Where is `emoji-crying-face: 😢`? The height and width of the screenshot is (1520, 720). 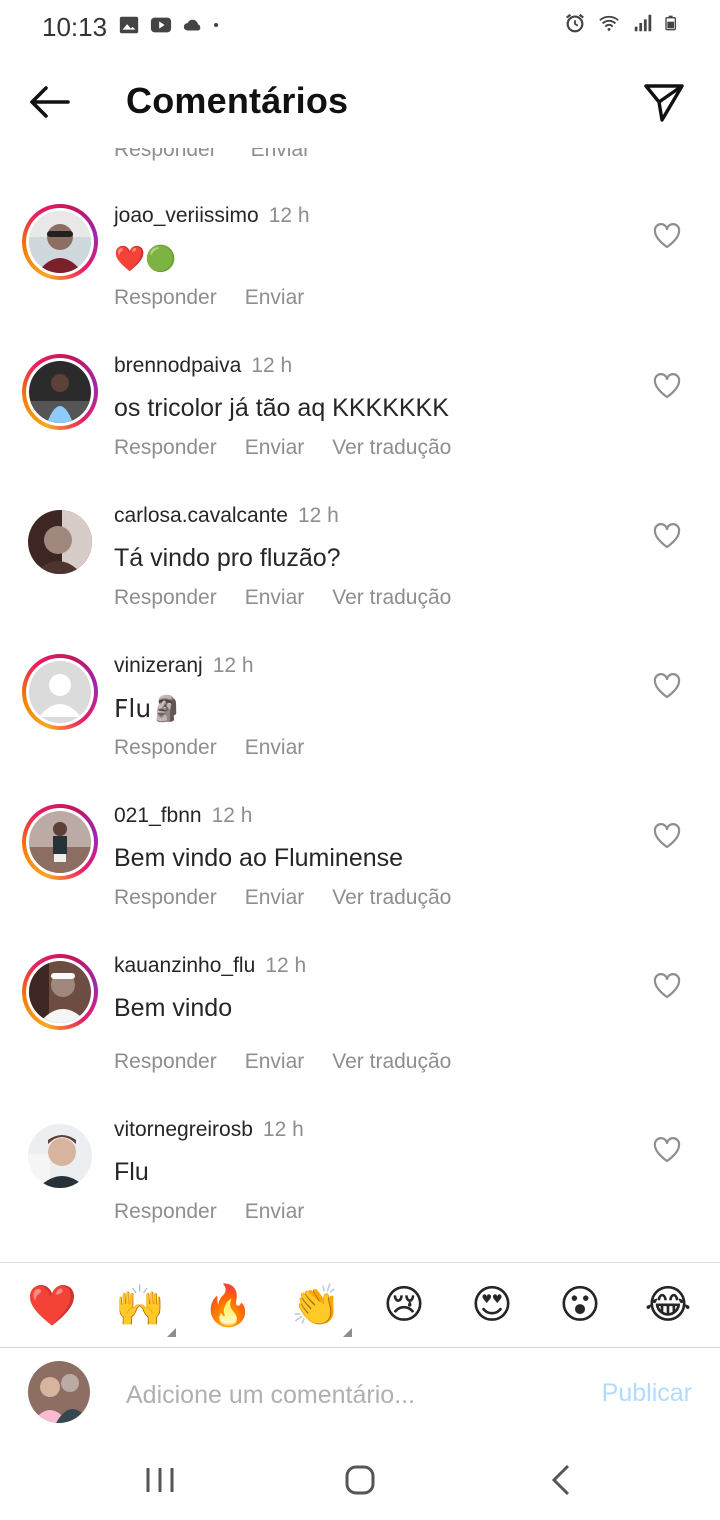
emoji-crying-face: 😢 is located at coordinates (404, 1305).